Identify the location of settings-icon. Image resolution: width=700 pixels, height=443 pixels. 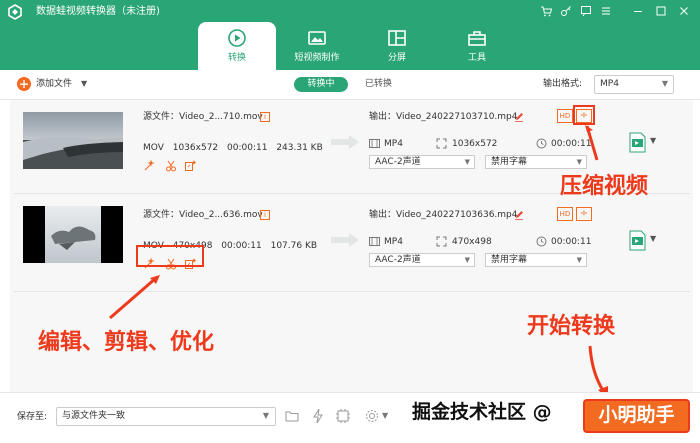
(372, 416).